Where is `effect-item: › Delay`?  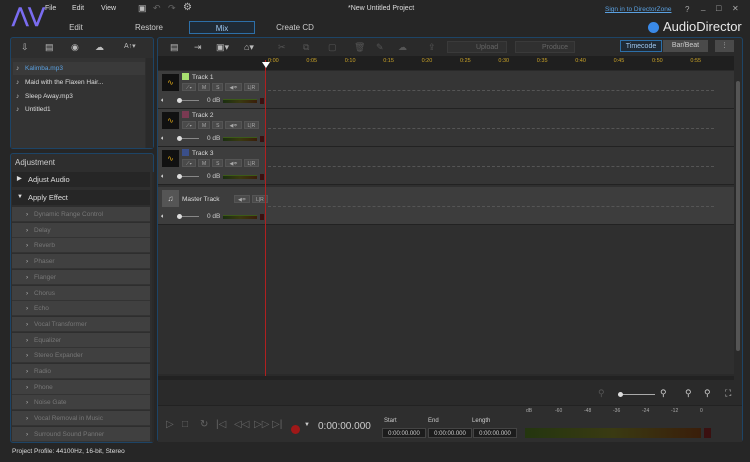 effect-item: › Delay is located at coordinates (81, 230).